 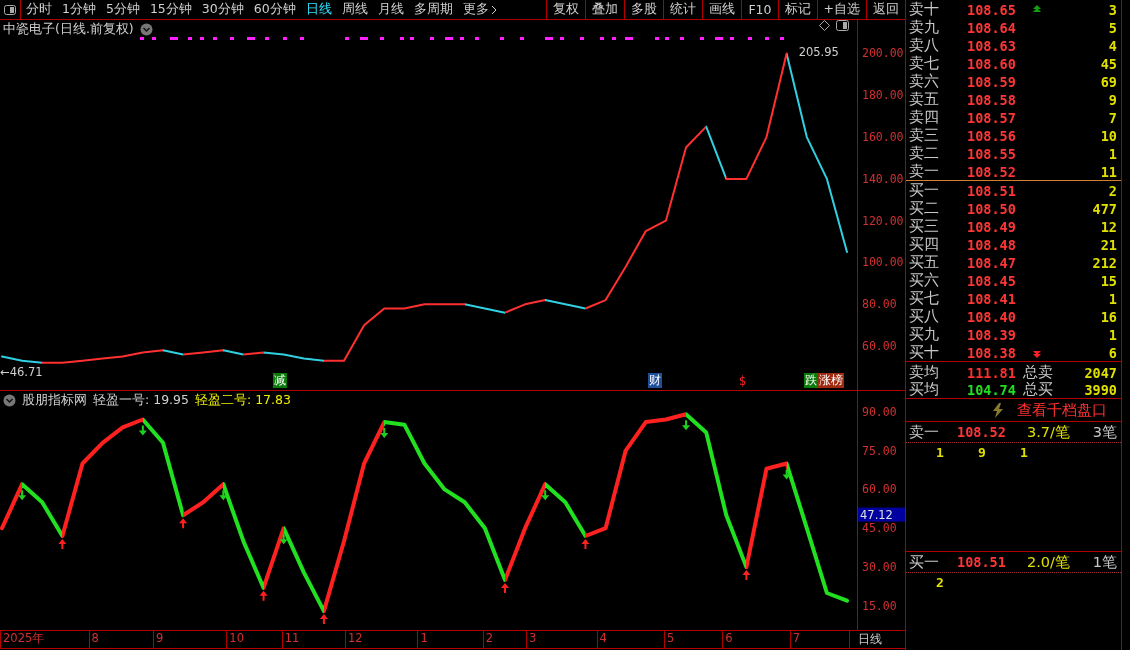 What do you see at coordinates (924, 352) in the screenshot?
I see `order-label: 买十` at bounding box center [924, 352].